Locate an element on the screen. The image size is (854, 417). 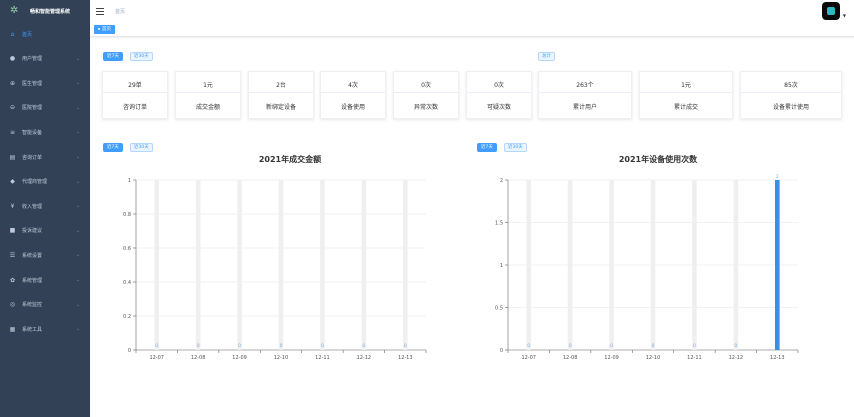
sidebar-item-hospital: ⊖ 医院管理 ⌄ is located at coordinates (45, 108).